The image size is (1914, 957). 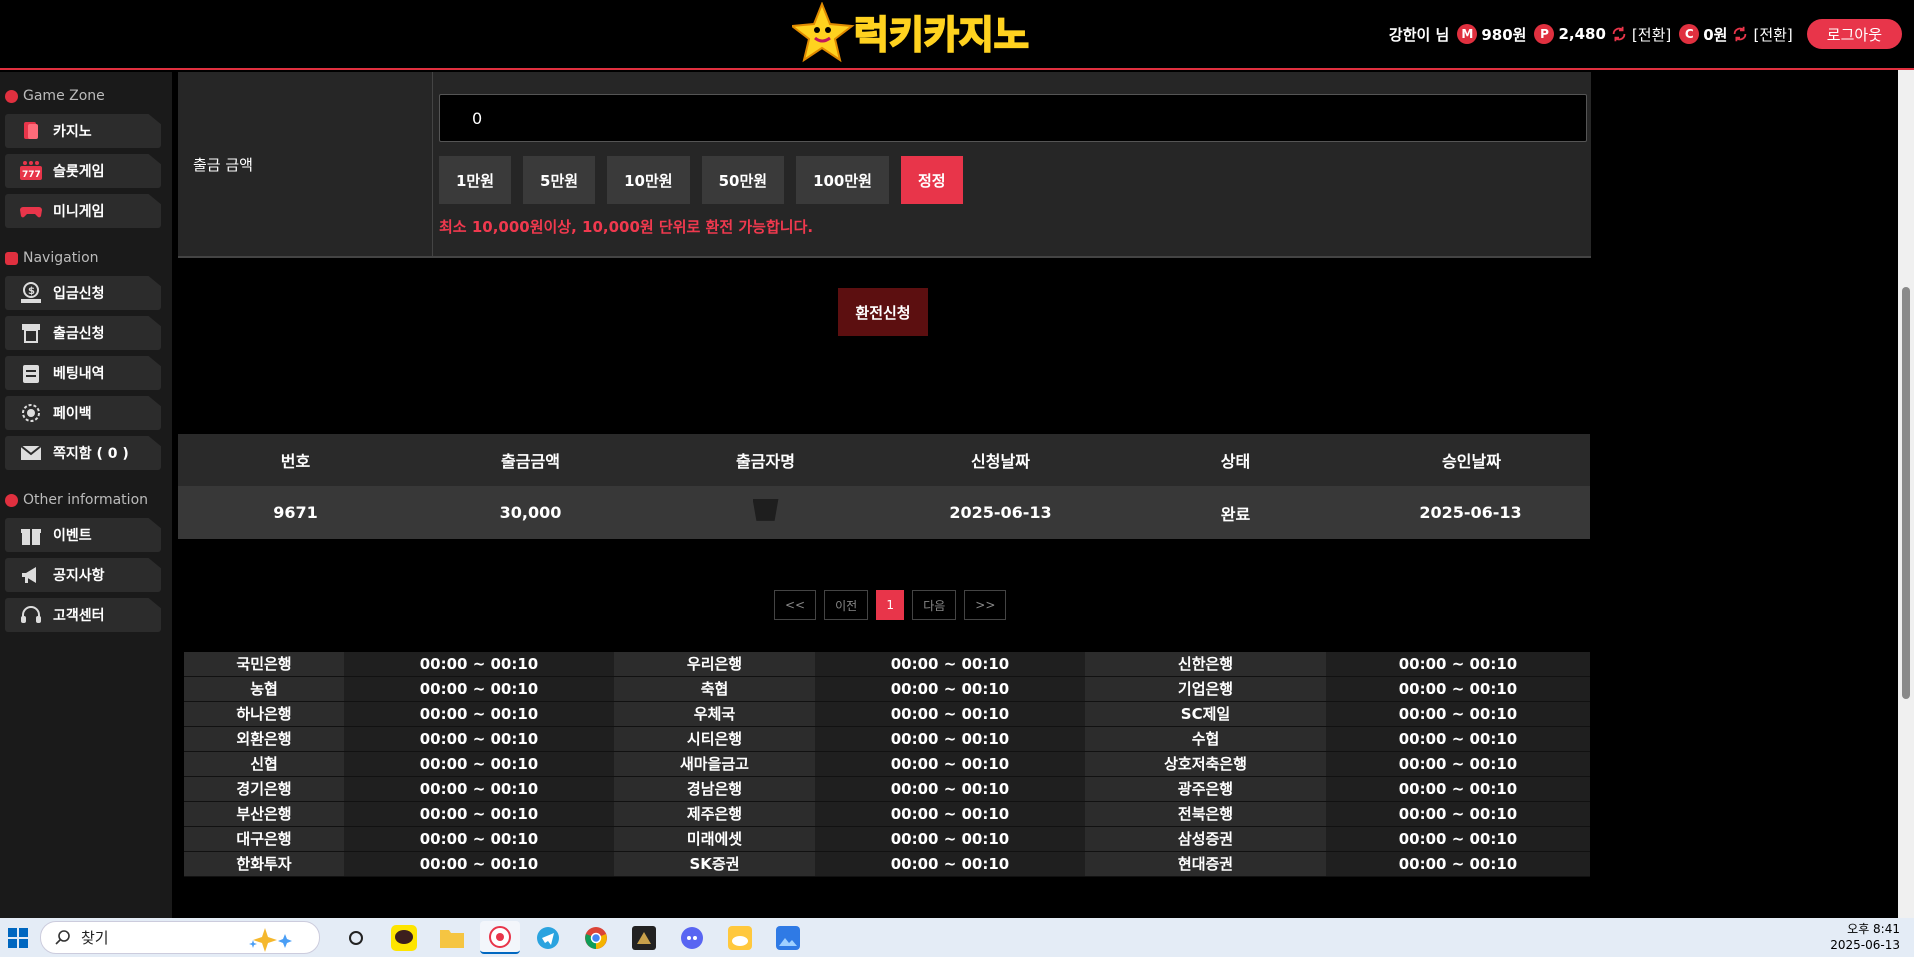 I want to click on bank-name: 신협, so click(x=264, y=764).